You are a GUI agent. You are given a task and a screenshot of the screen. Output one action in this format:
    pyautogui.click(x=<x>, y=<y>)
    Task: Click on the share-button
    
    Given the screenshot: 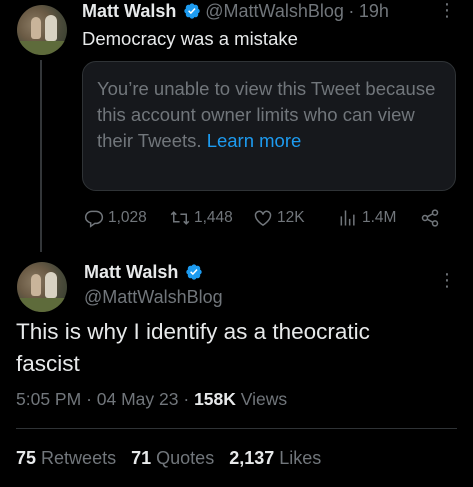 What is the action you would take?
    pyautogui.click(x=430, y=218)
    